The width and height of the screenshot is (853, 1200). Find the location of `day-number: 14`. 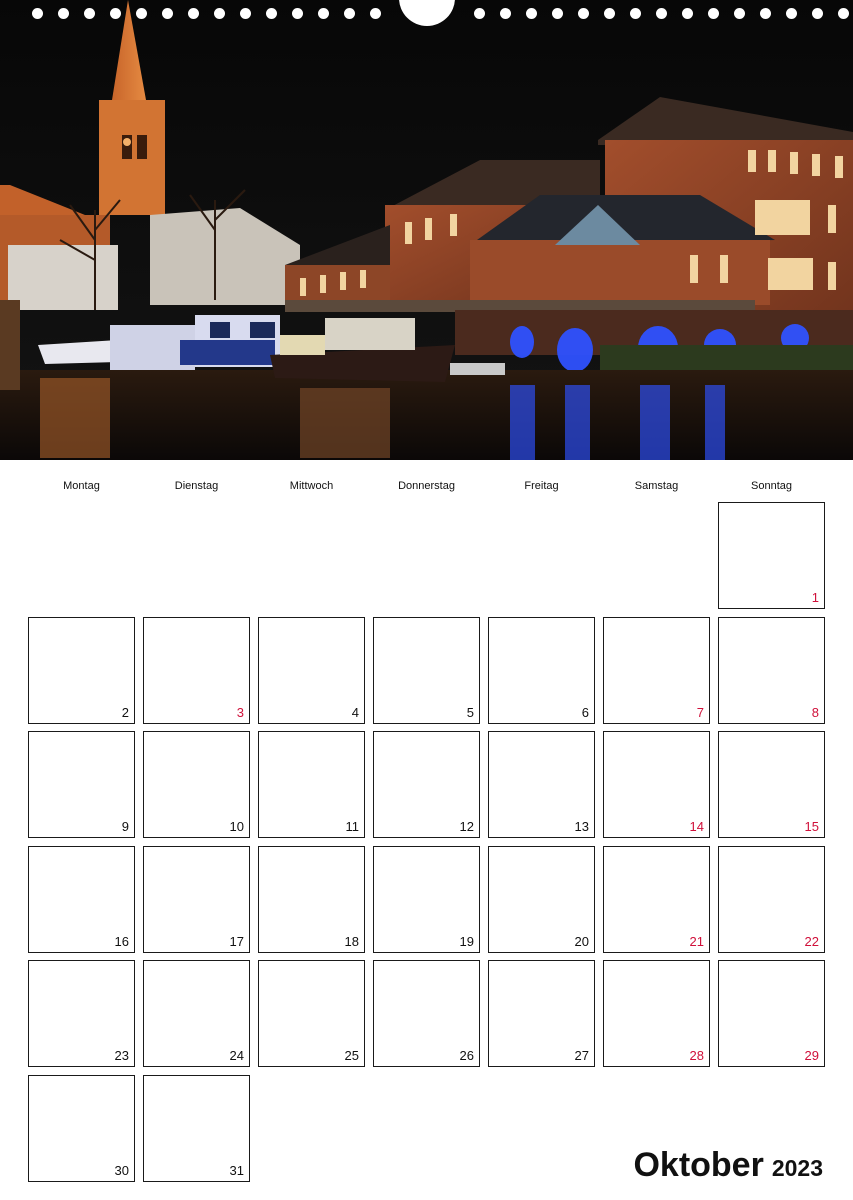

day-number: 14 is located at coordinates (696, 826).